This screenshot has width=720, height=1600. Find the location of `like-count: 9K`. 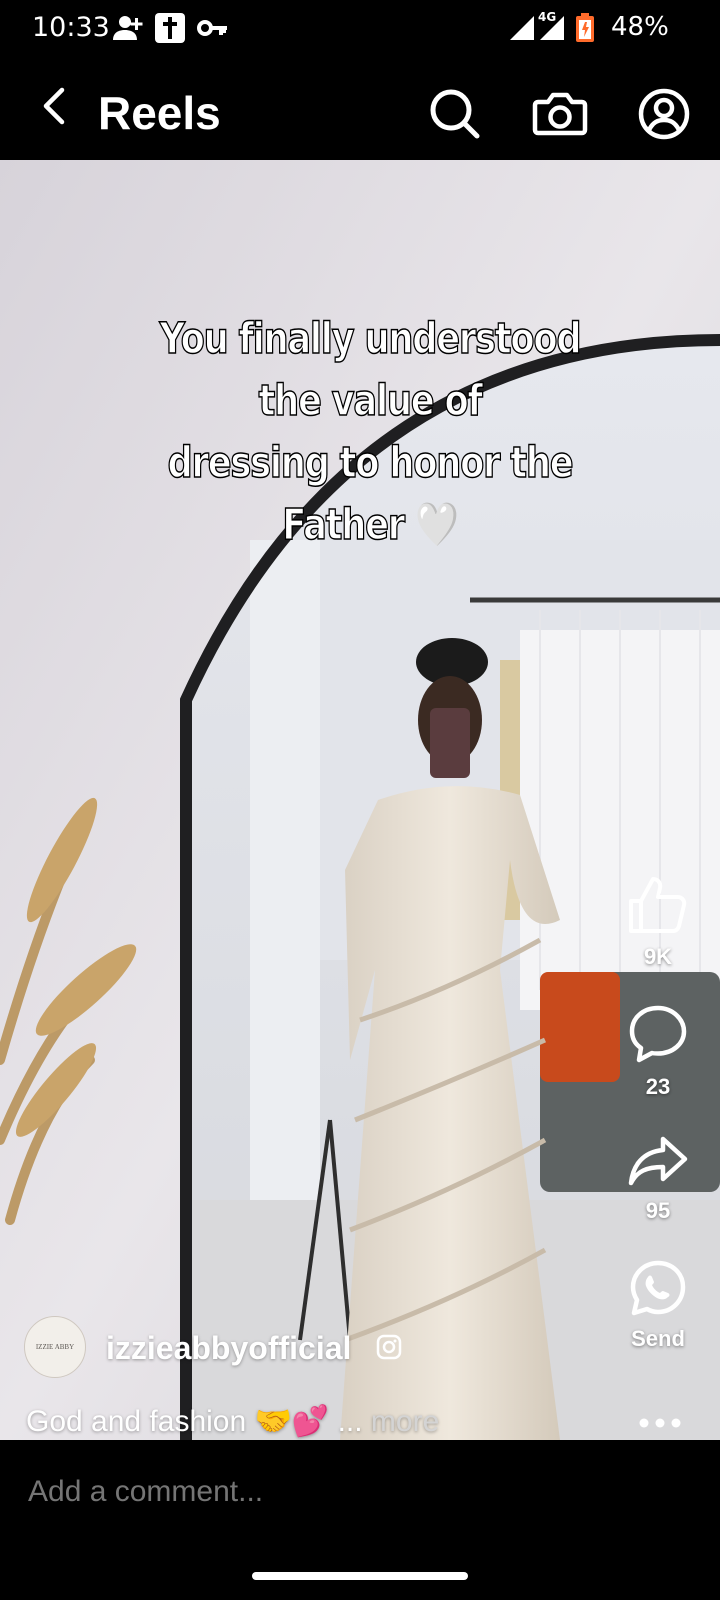

like-count: 9K is located at coordinates (658, 956).